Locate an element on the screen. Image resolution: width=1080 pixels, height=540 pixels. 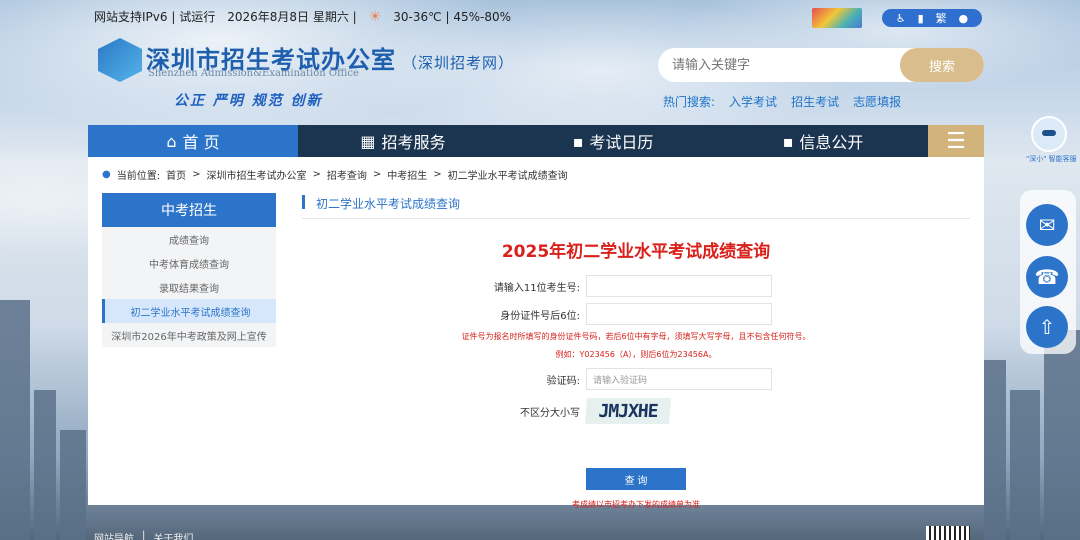
home-icon: ⌂ is located at coordinates (171, 141).